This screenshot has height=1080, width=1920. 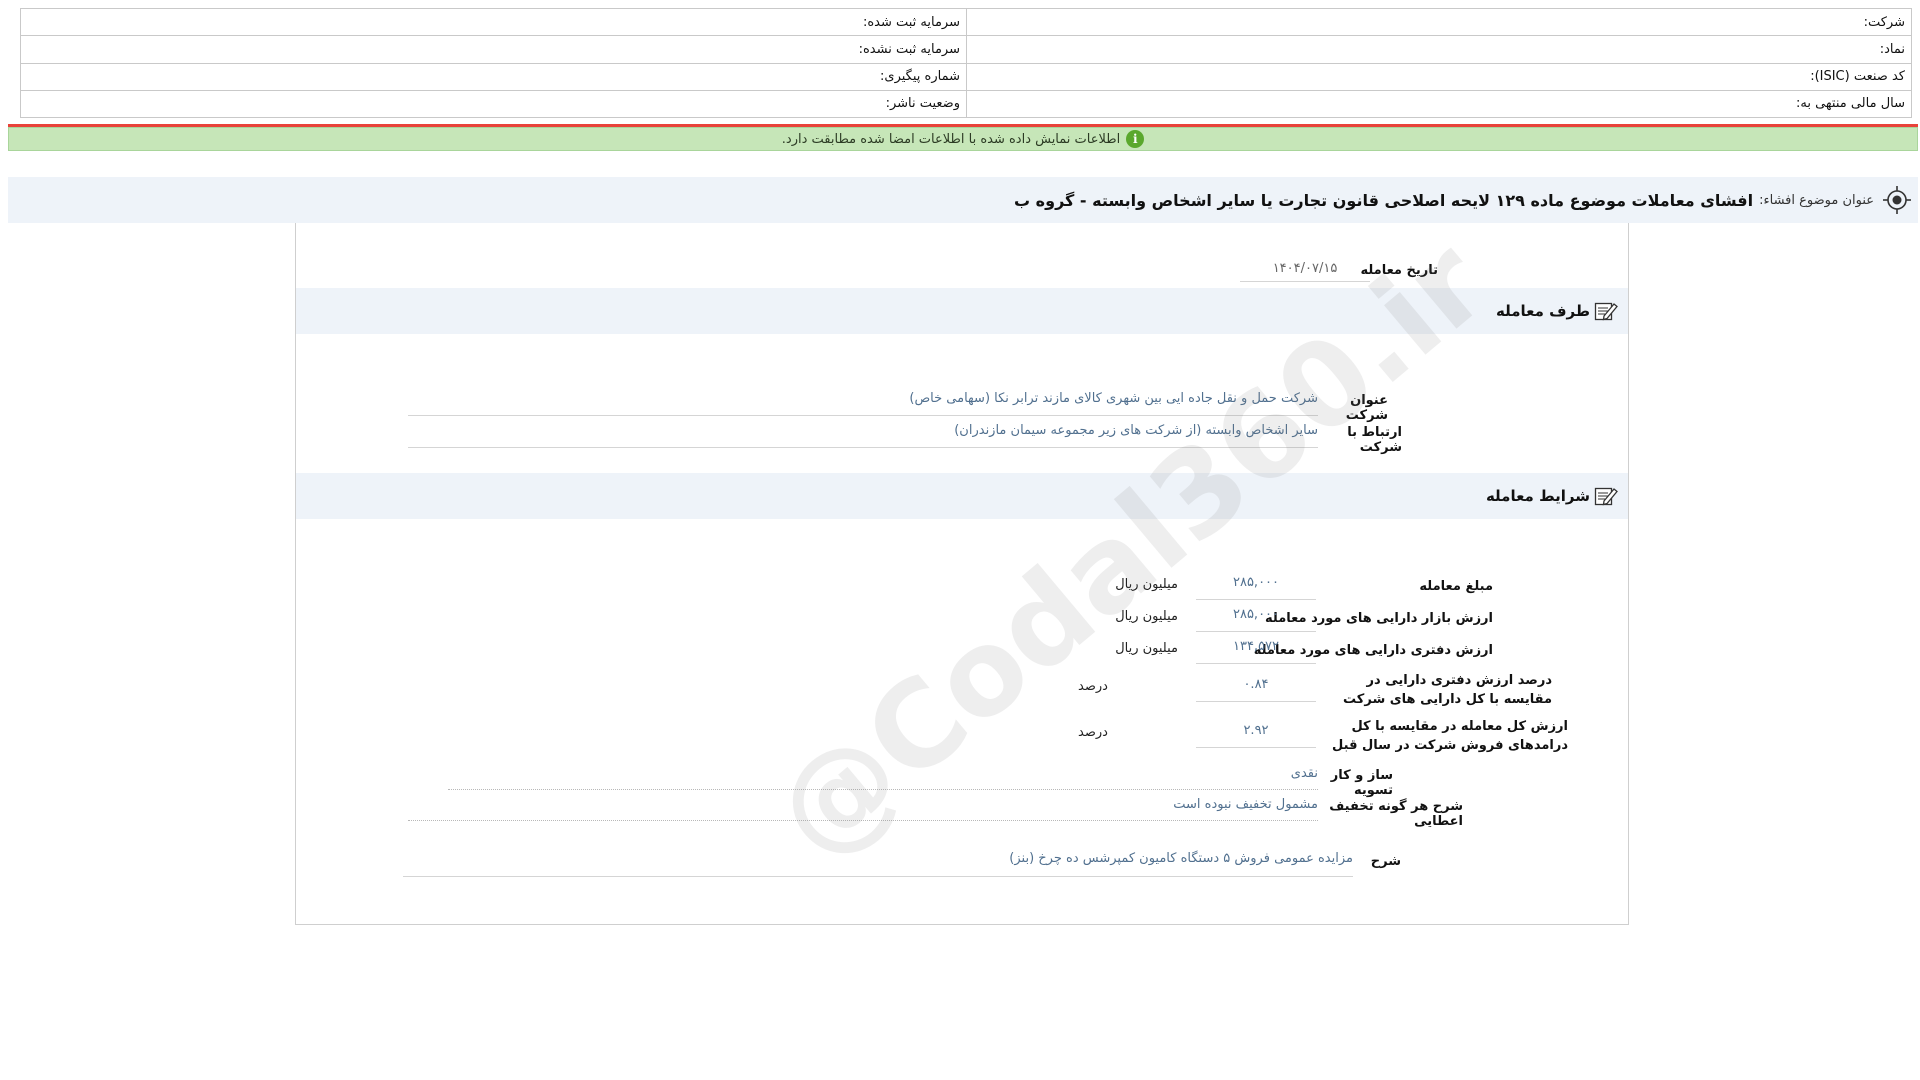 I want to click on info-row: شرکت: سرمایه ثبت شده:, so click(x=966, y=22).